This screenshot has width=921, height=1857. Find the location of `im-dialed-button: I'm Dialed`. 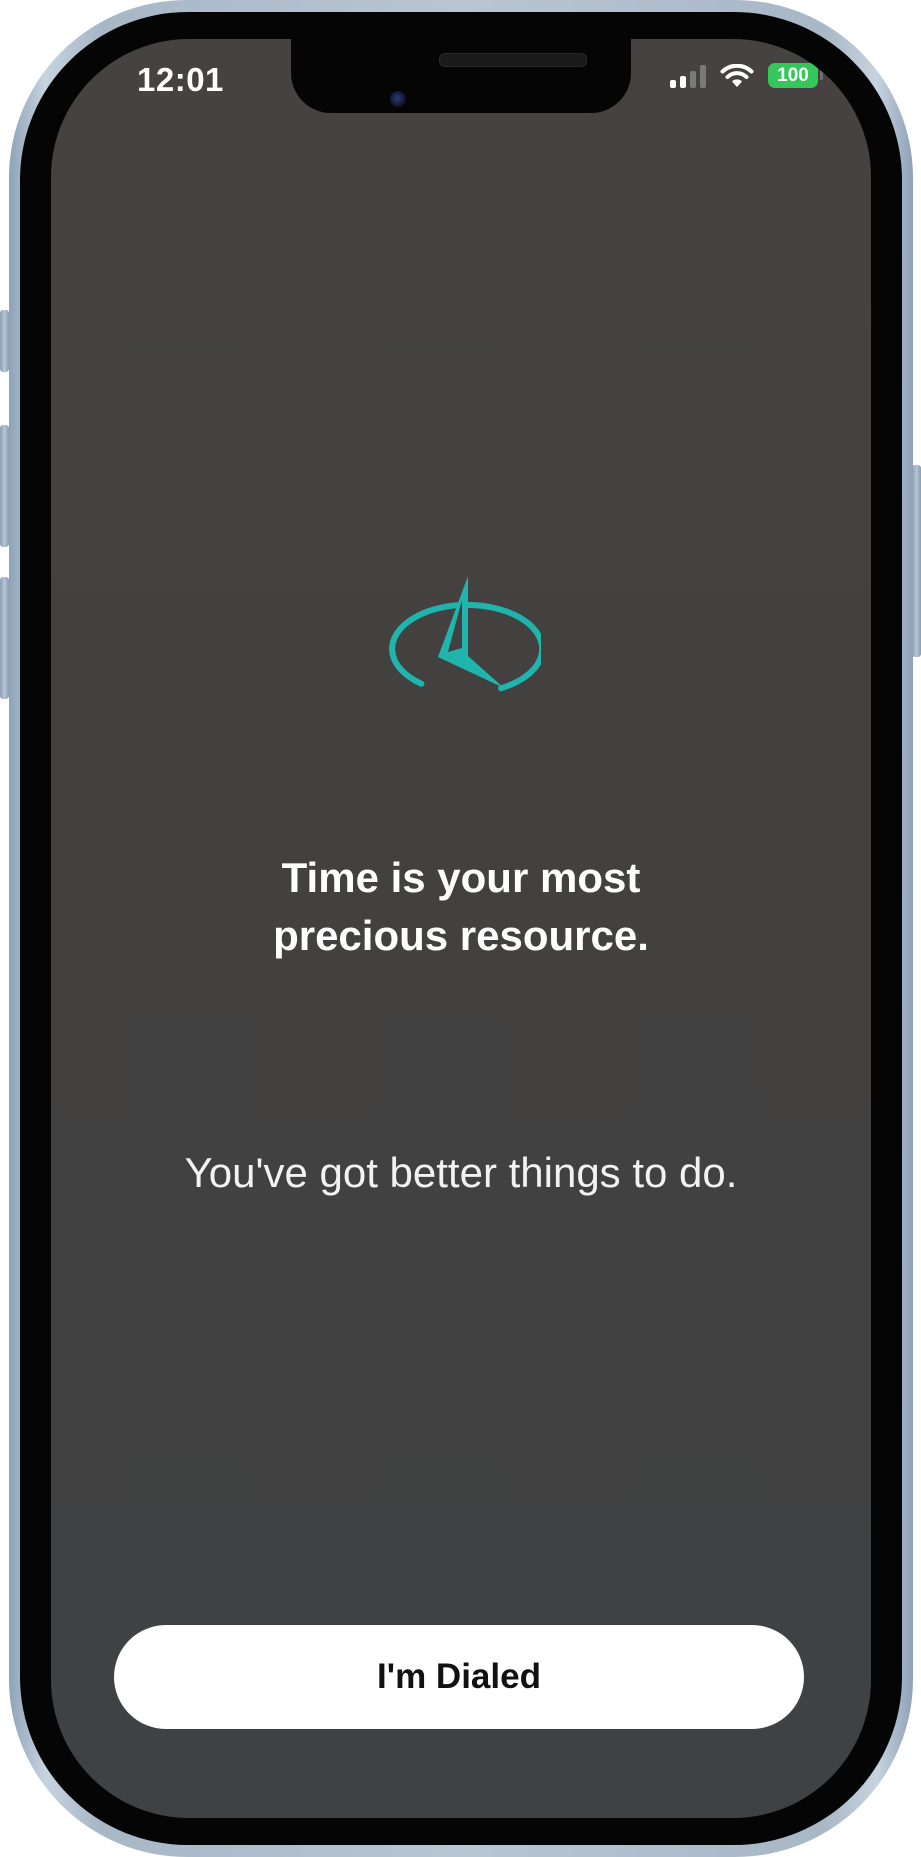

im-dialed-button: I'm Dialed is located at coordinates (459, 1677).